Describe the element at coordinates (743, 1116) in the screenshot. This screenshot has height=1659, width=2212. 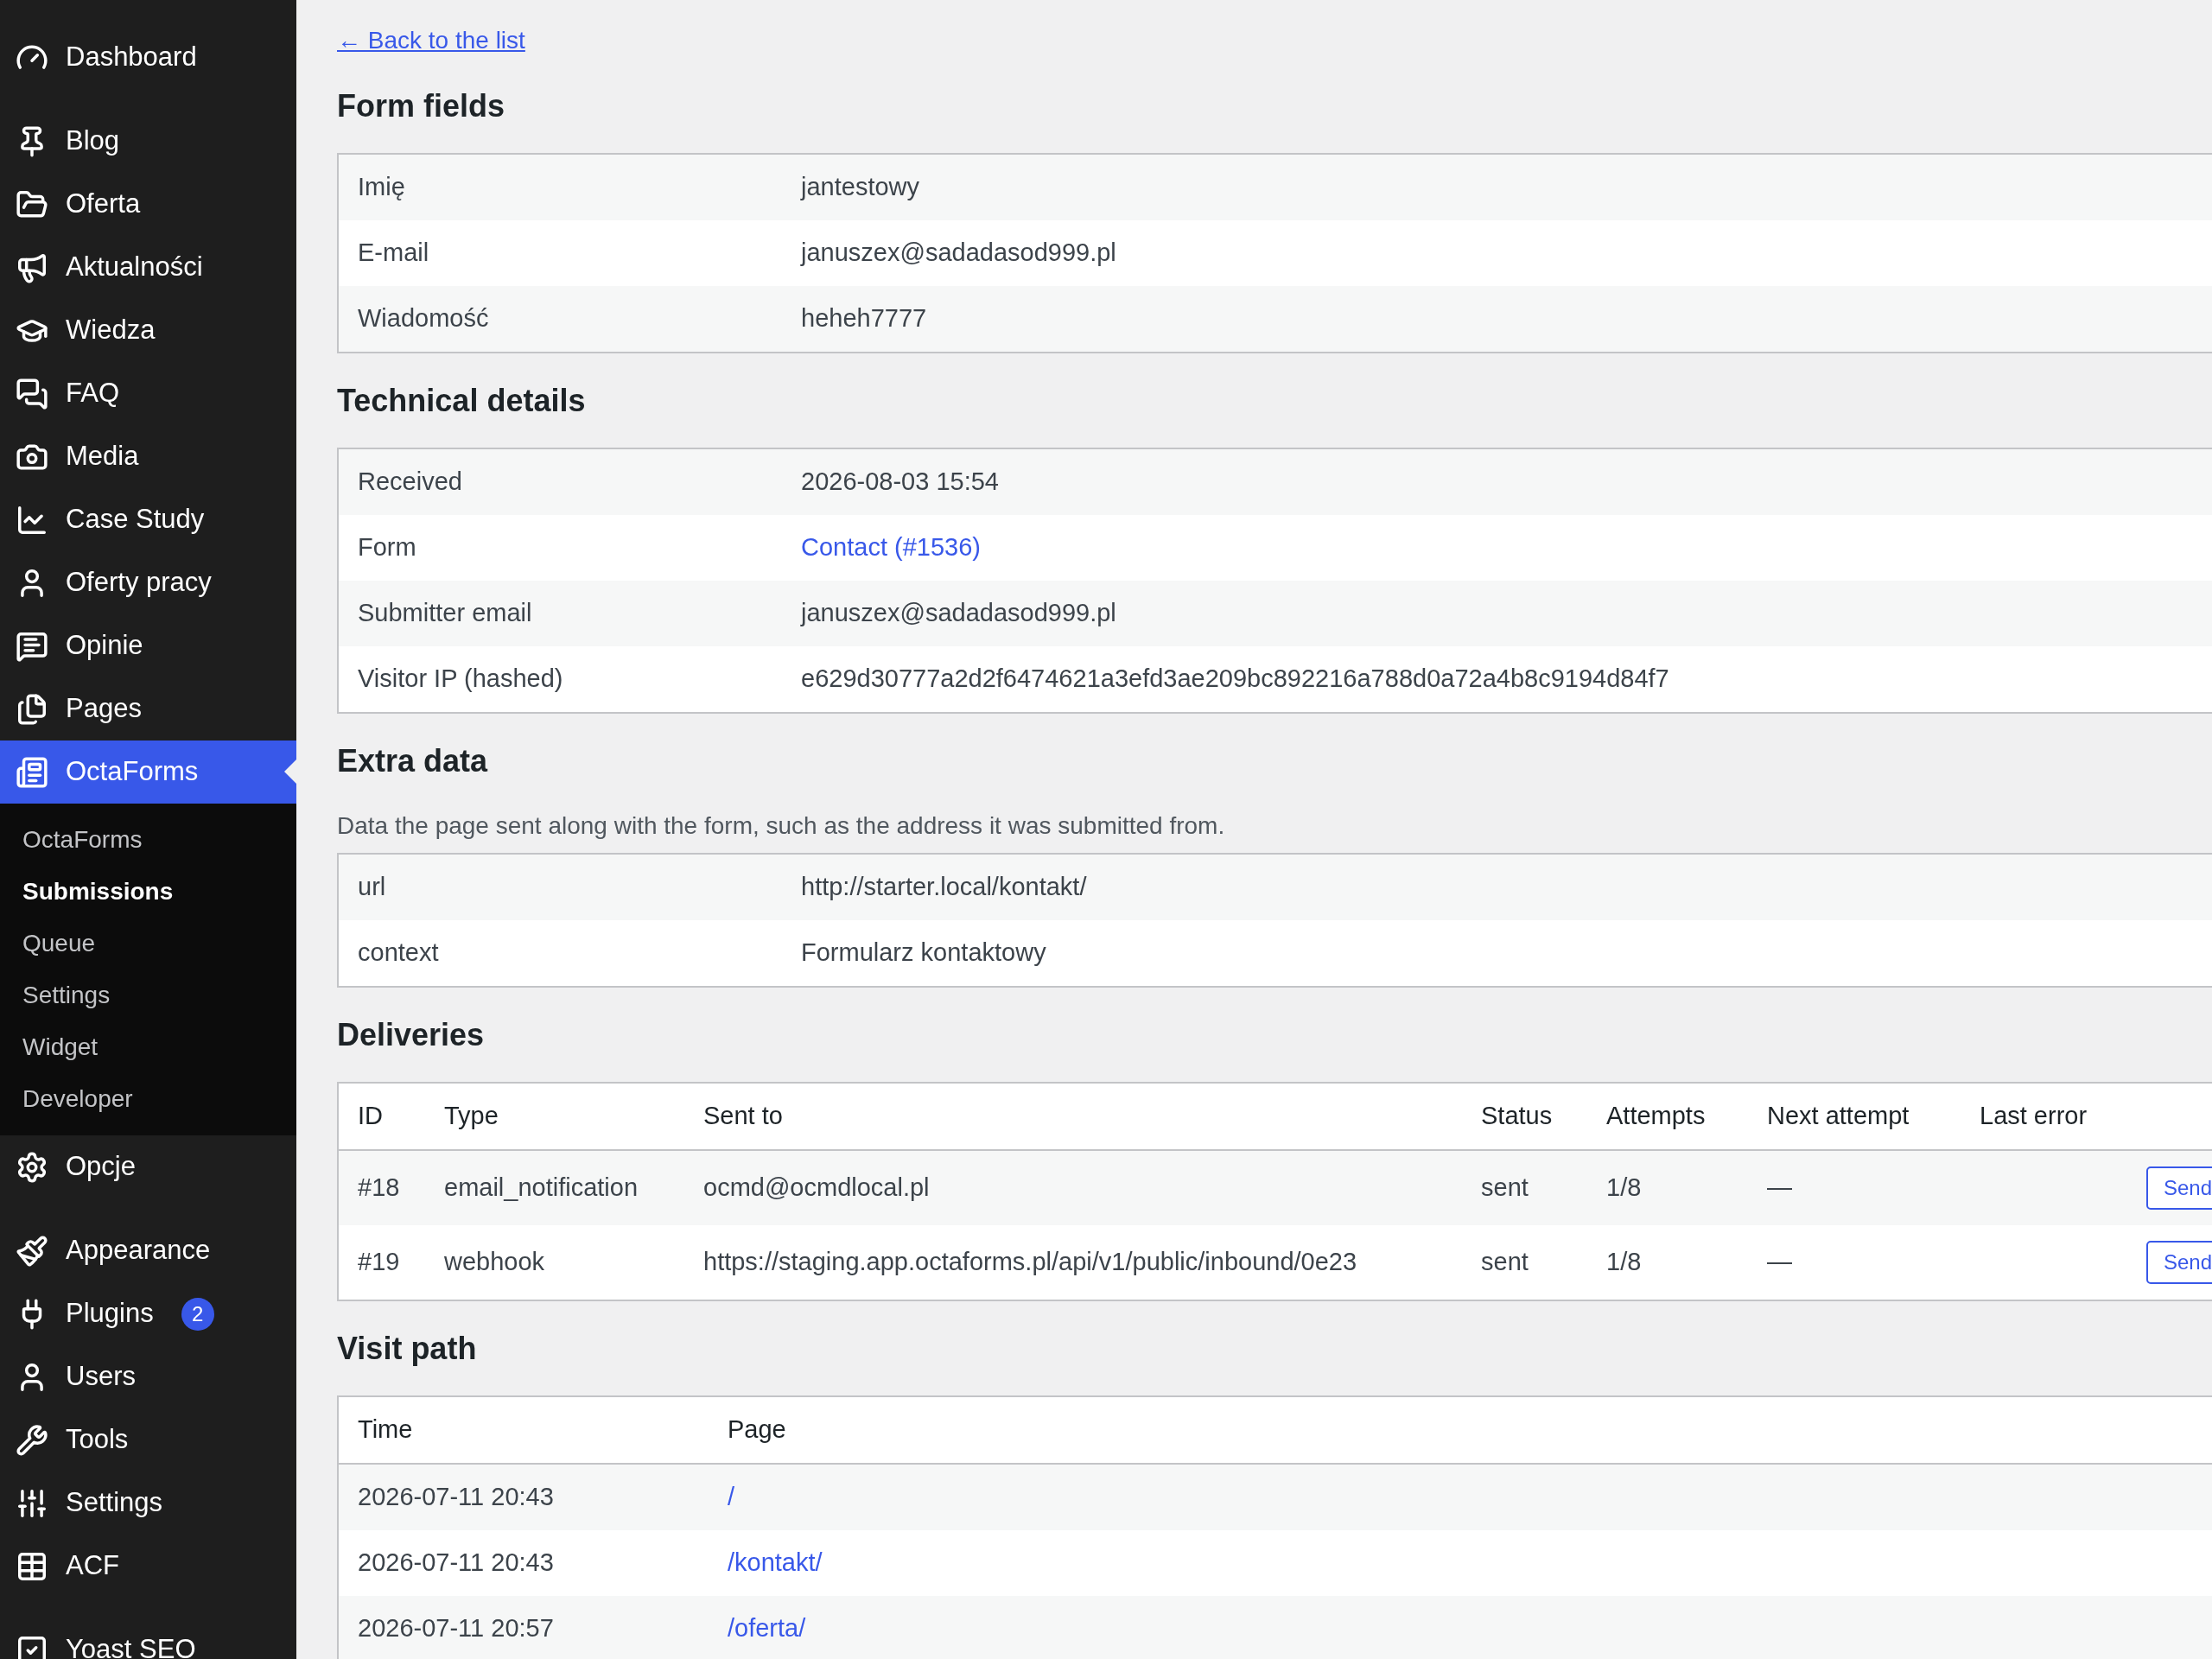
I see `column-header: Sent to` at that location.